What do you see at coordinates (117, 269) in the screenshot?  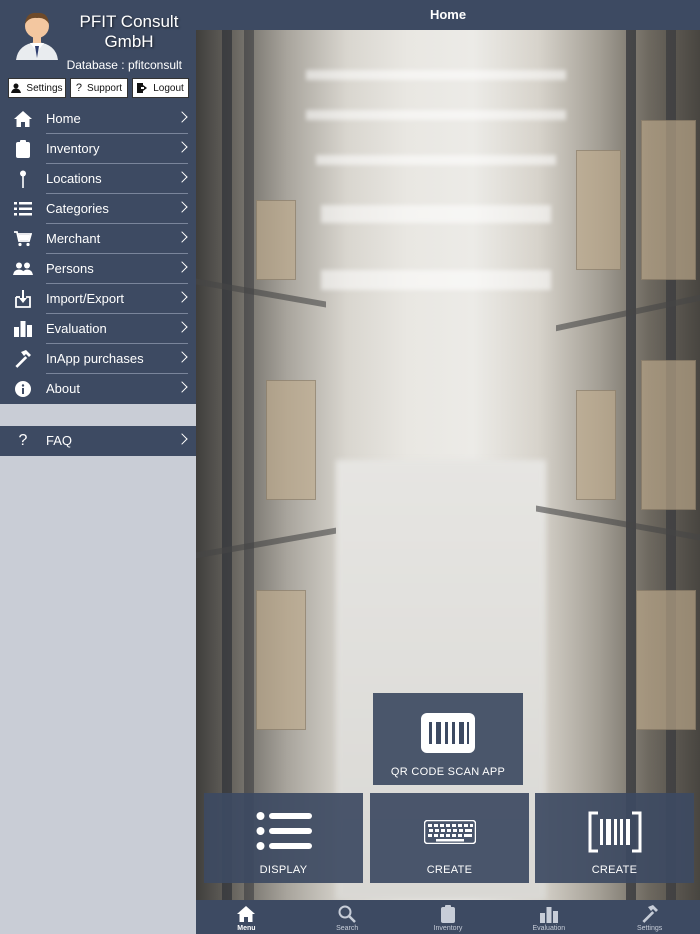 I see `menu-item-label: Persons` at bounding box center [117, 269].